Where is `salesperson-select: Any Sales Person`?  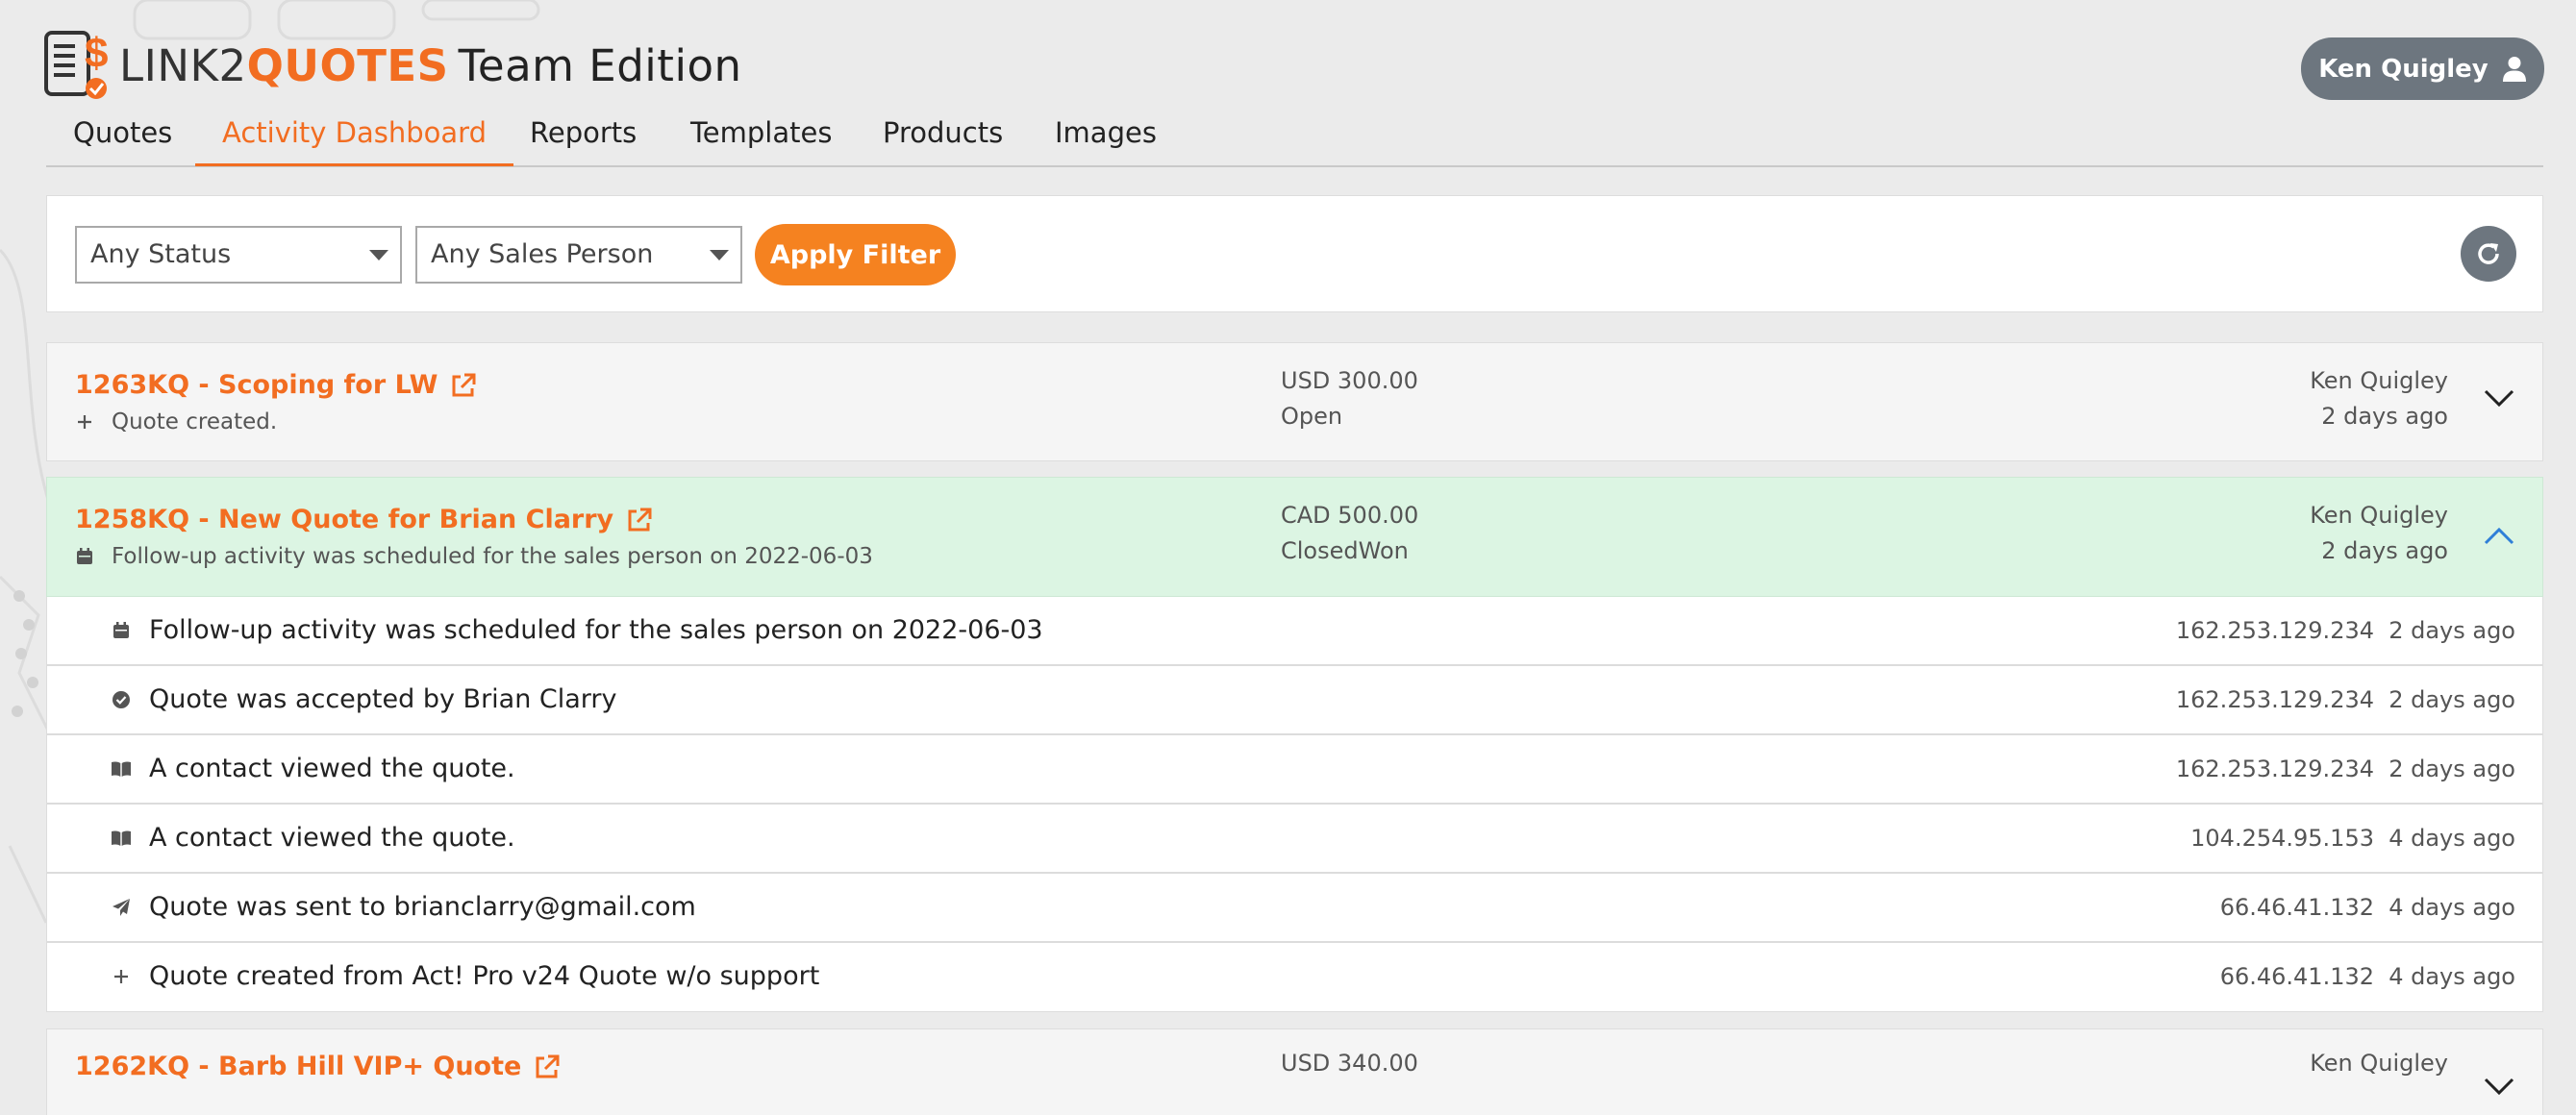
salesperson-select: Any Sales Person is located at coordinates (578, 255).